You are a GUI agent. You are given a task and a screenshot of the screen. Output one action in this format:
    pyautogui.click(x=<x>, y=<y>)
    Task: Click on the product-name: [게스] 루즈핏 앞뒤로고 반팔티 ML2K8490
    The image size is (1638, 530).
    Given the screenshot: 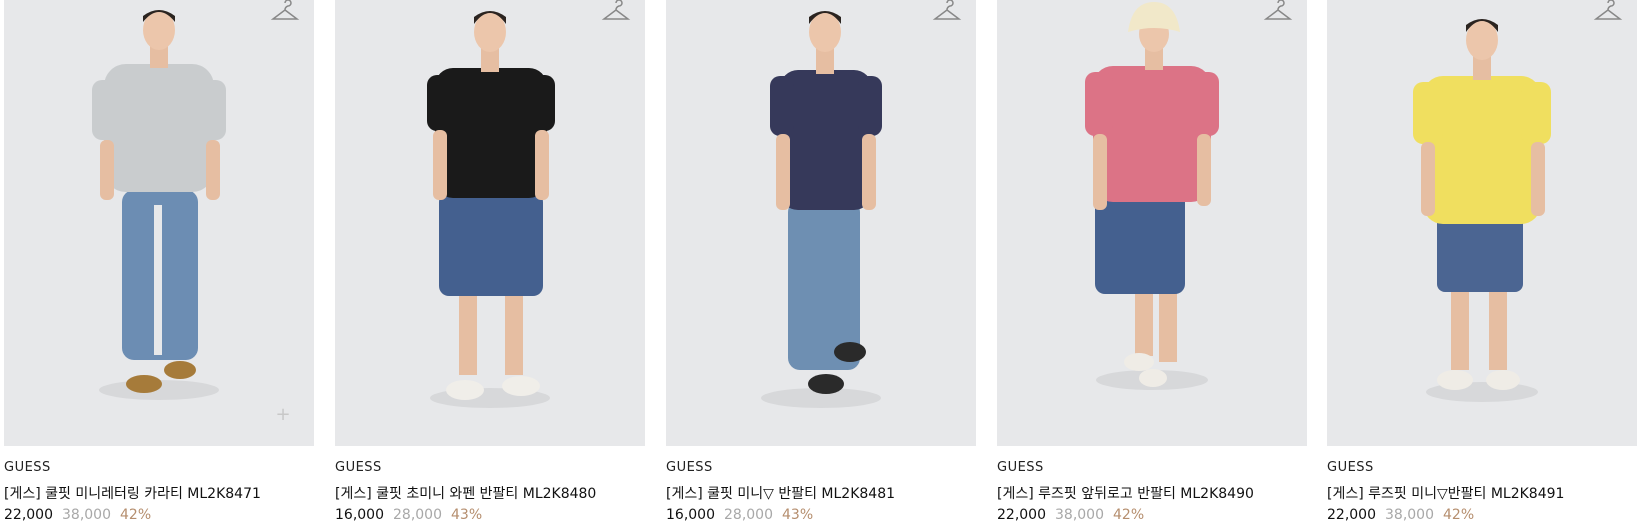 What is the action you would take?
    pyautogui.click(x=1152, y=492)
    